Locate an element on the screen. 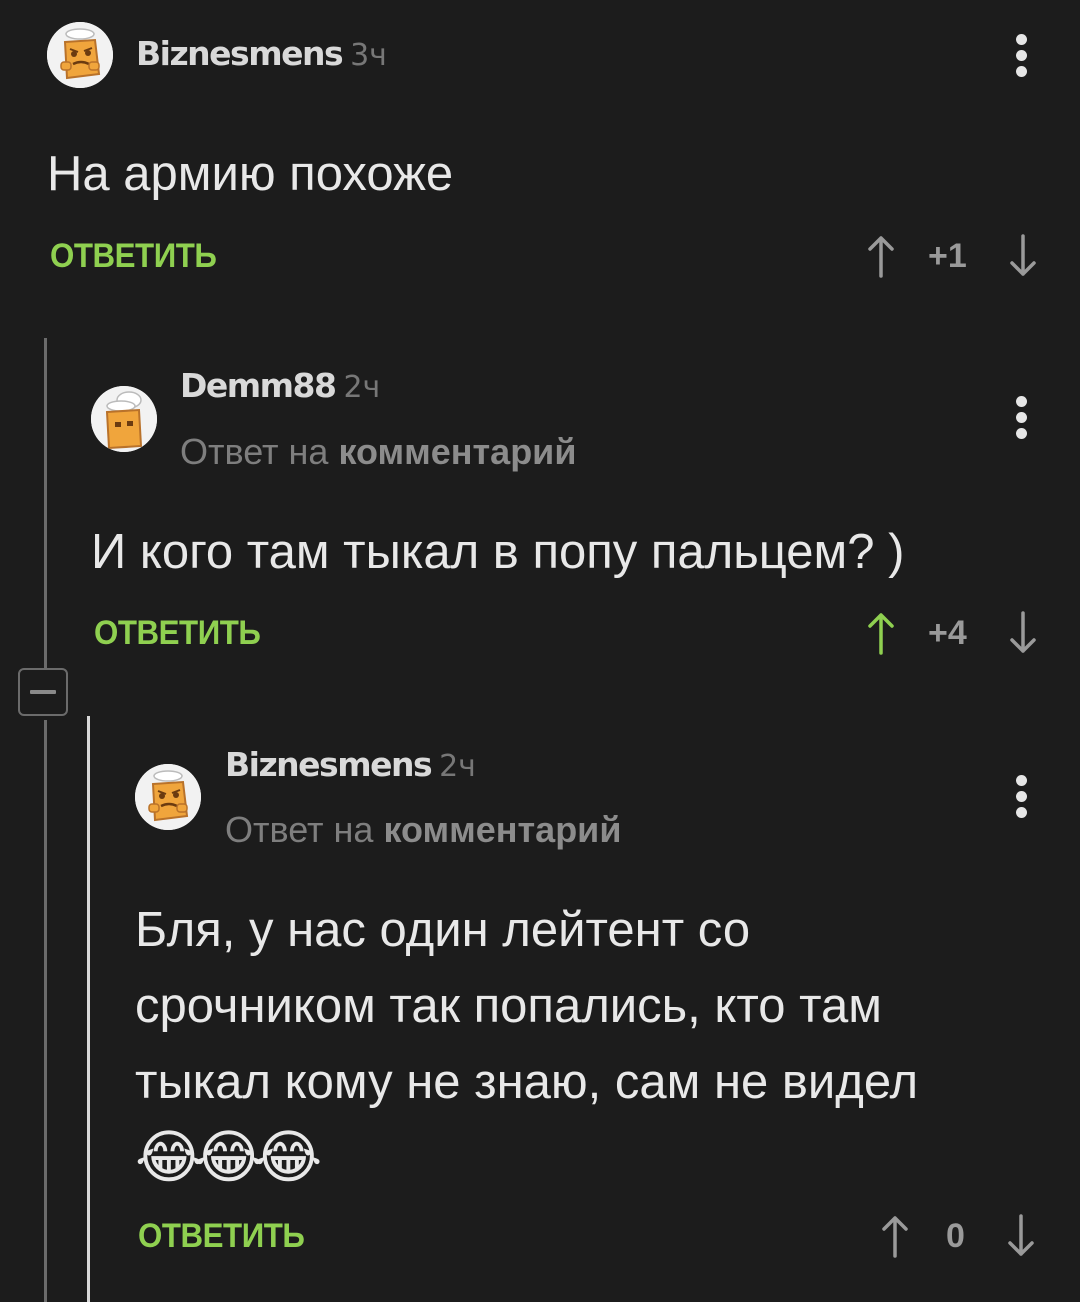 The image size is (1080, 1302). thread-line-level-1-lower is located at coordinates (45, 1011).